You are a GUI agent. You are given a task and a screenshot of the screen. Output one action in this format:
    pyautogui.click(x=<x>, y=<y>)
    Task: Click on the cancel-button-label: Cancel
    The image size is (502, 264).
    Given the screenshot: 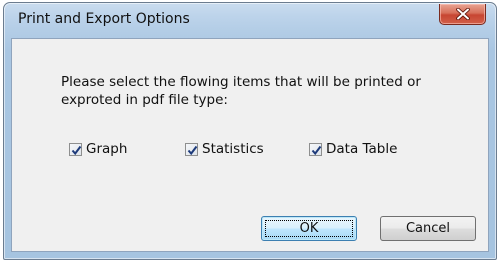 What is the action you would take?
    pyautogui.click(x=428, y=228)
    